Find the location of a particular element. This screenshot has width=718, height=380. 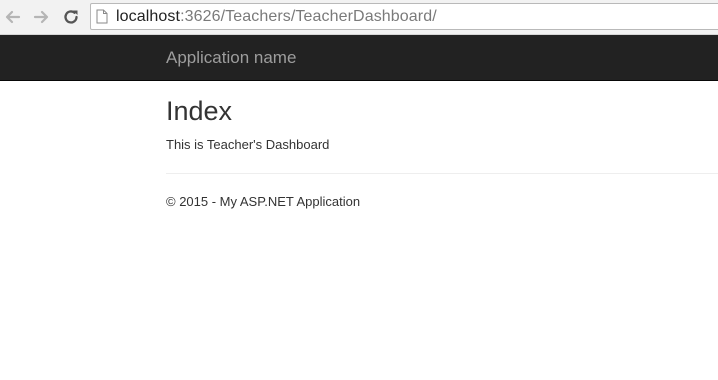

reload-icon is located at coordinates (71, 17).